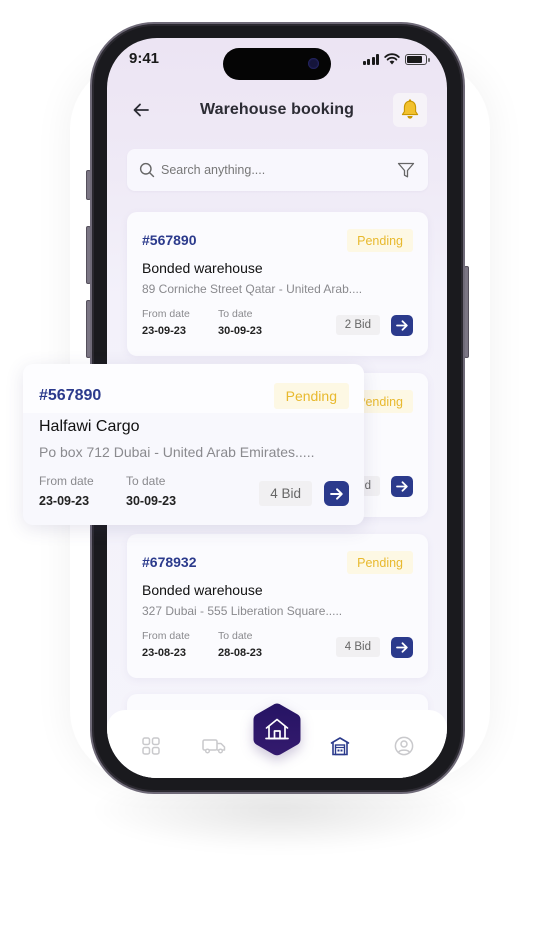 This screenshot has height=925, width=533. What do you see at coordinates (417, 59) in the screenshot?
I see `battery-icon` at bounding box center [417, 59].